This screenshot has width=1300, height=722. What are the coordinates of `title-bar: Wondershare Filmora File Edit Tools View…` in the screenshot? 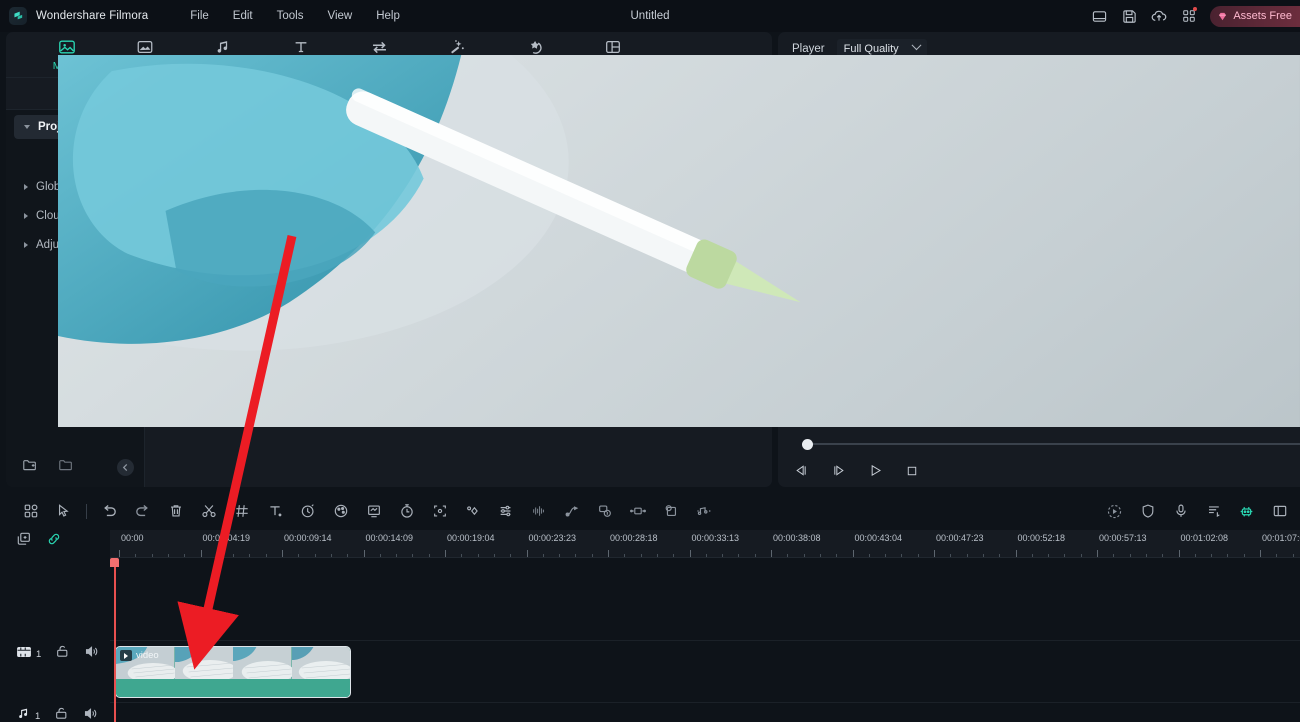 It's located at (650, 16).